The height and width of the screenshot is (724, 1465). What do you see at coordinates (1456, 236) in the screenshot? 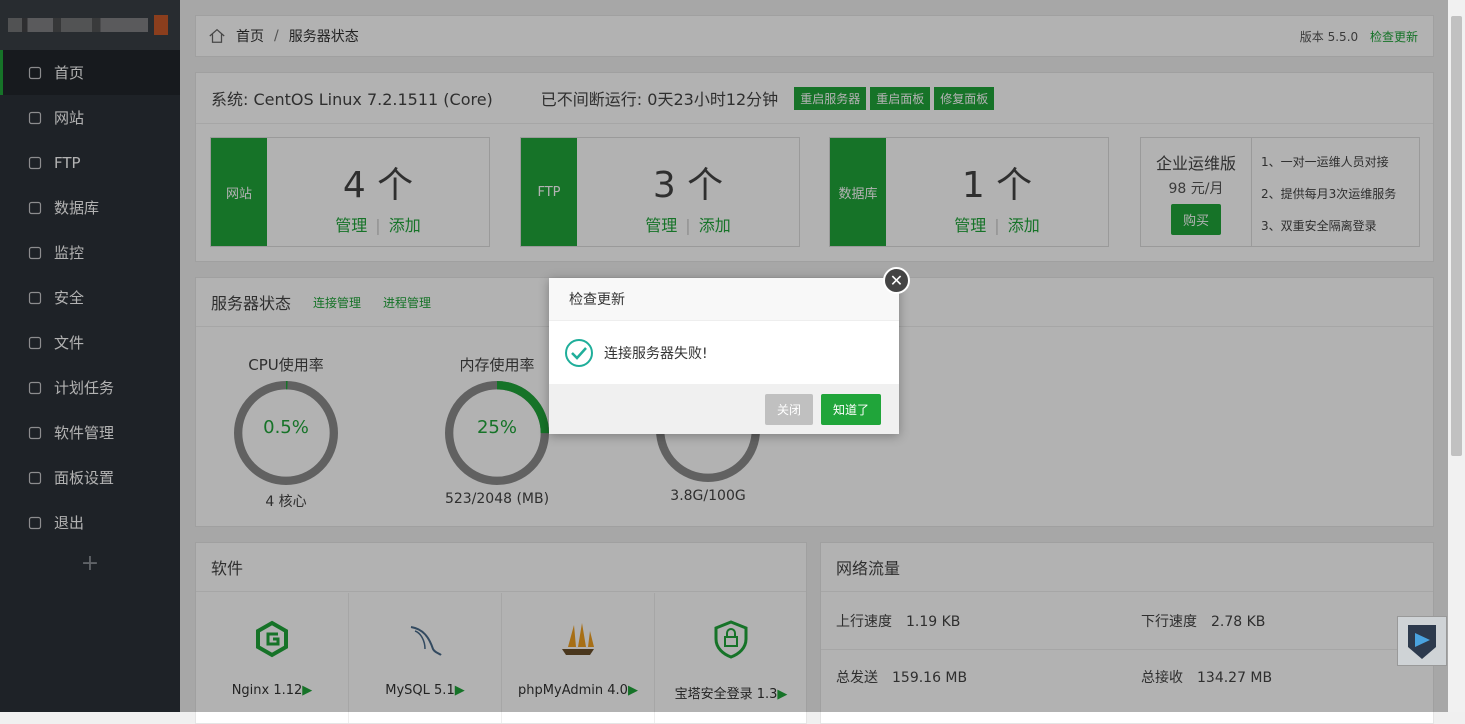
I see `scrollbar-thumb` at bounding box center [1456, 236].